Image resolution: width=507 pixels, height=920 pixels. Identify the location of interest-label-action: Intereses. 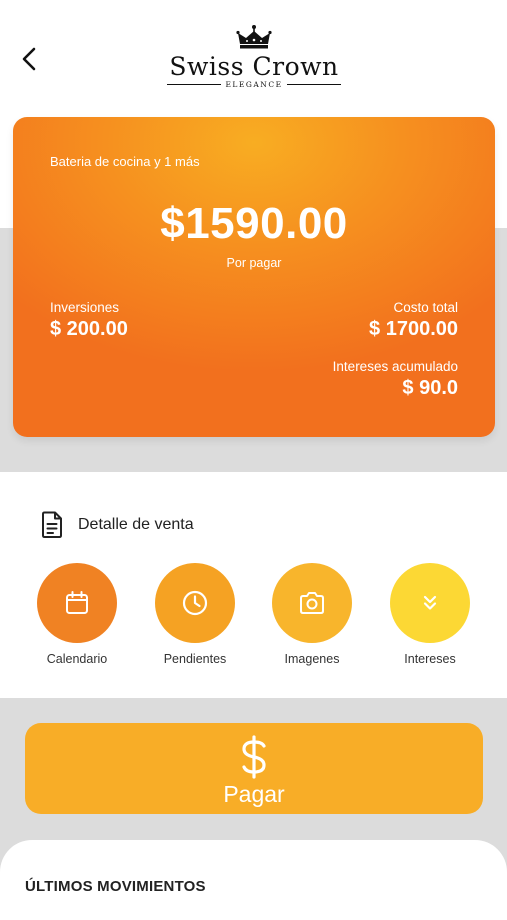
(430, 659).